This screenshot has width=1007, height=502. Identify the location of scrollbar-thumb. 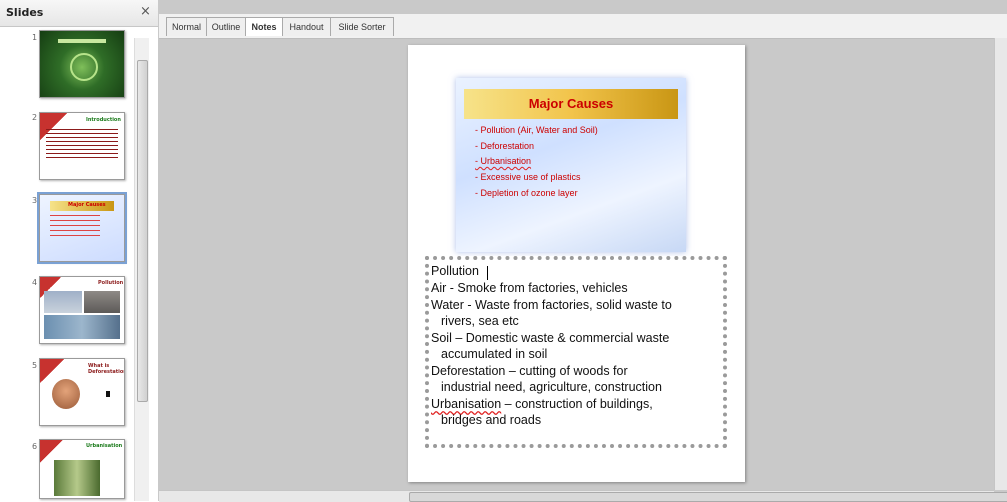
(142, 231).